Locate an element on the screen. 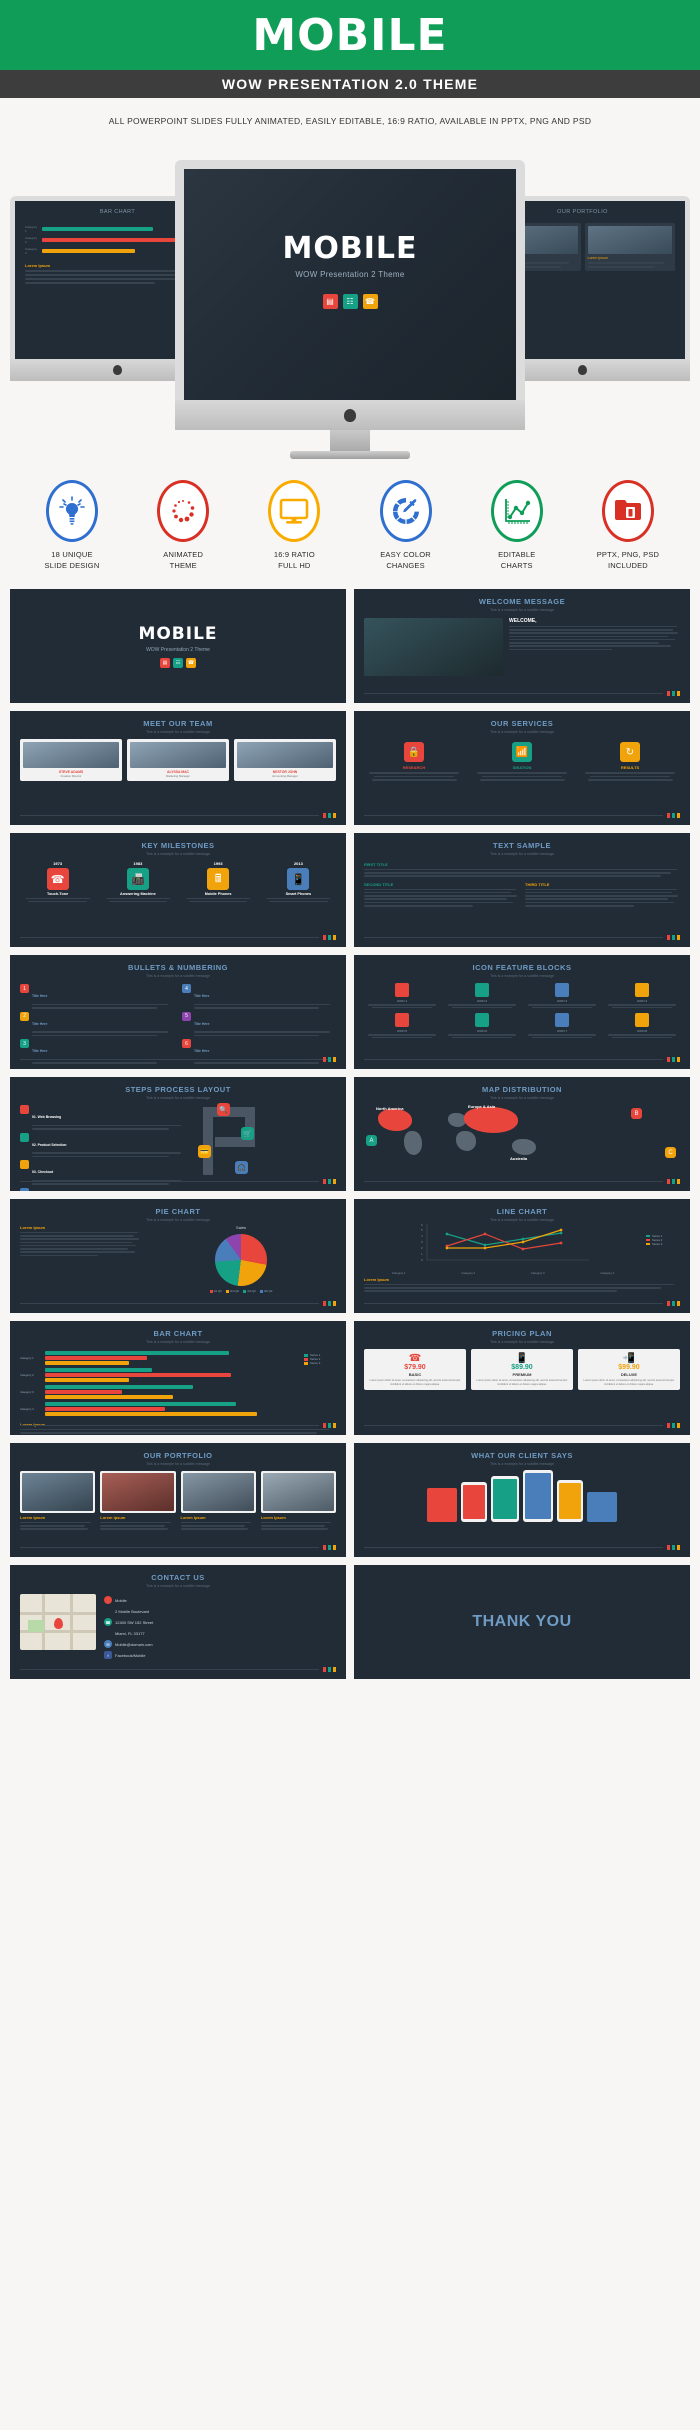 Image resolution: width=700 pixels, height=2430 pixels. svg-text: 0 is located at coordinates (422, 1260).